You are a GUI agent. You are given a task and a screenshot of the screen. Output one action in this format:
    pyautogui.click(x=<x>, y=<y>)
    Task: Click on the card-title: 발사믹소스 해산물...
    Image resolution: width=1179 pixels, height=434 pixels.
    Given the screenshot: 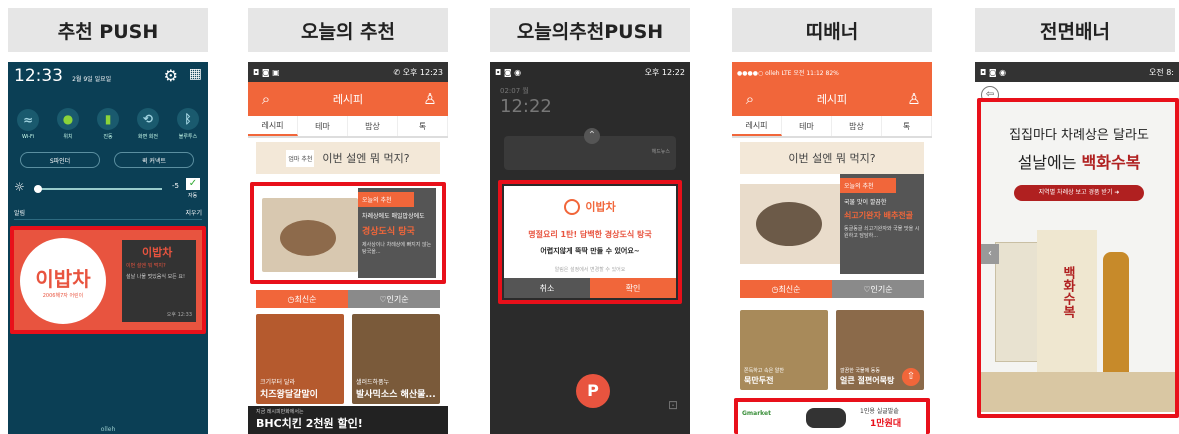 What is the action you would take?
    pyautogui.click(x=396, y=395)
    